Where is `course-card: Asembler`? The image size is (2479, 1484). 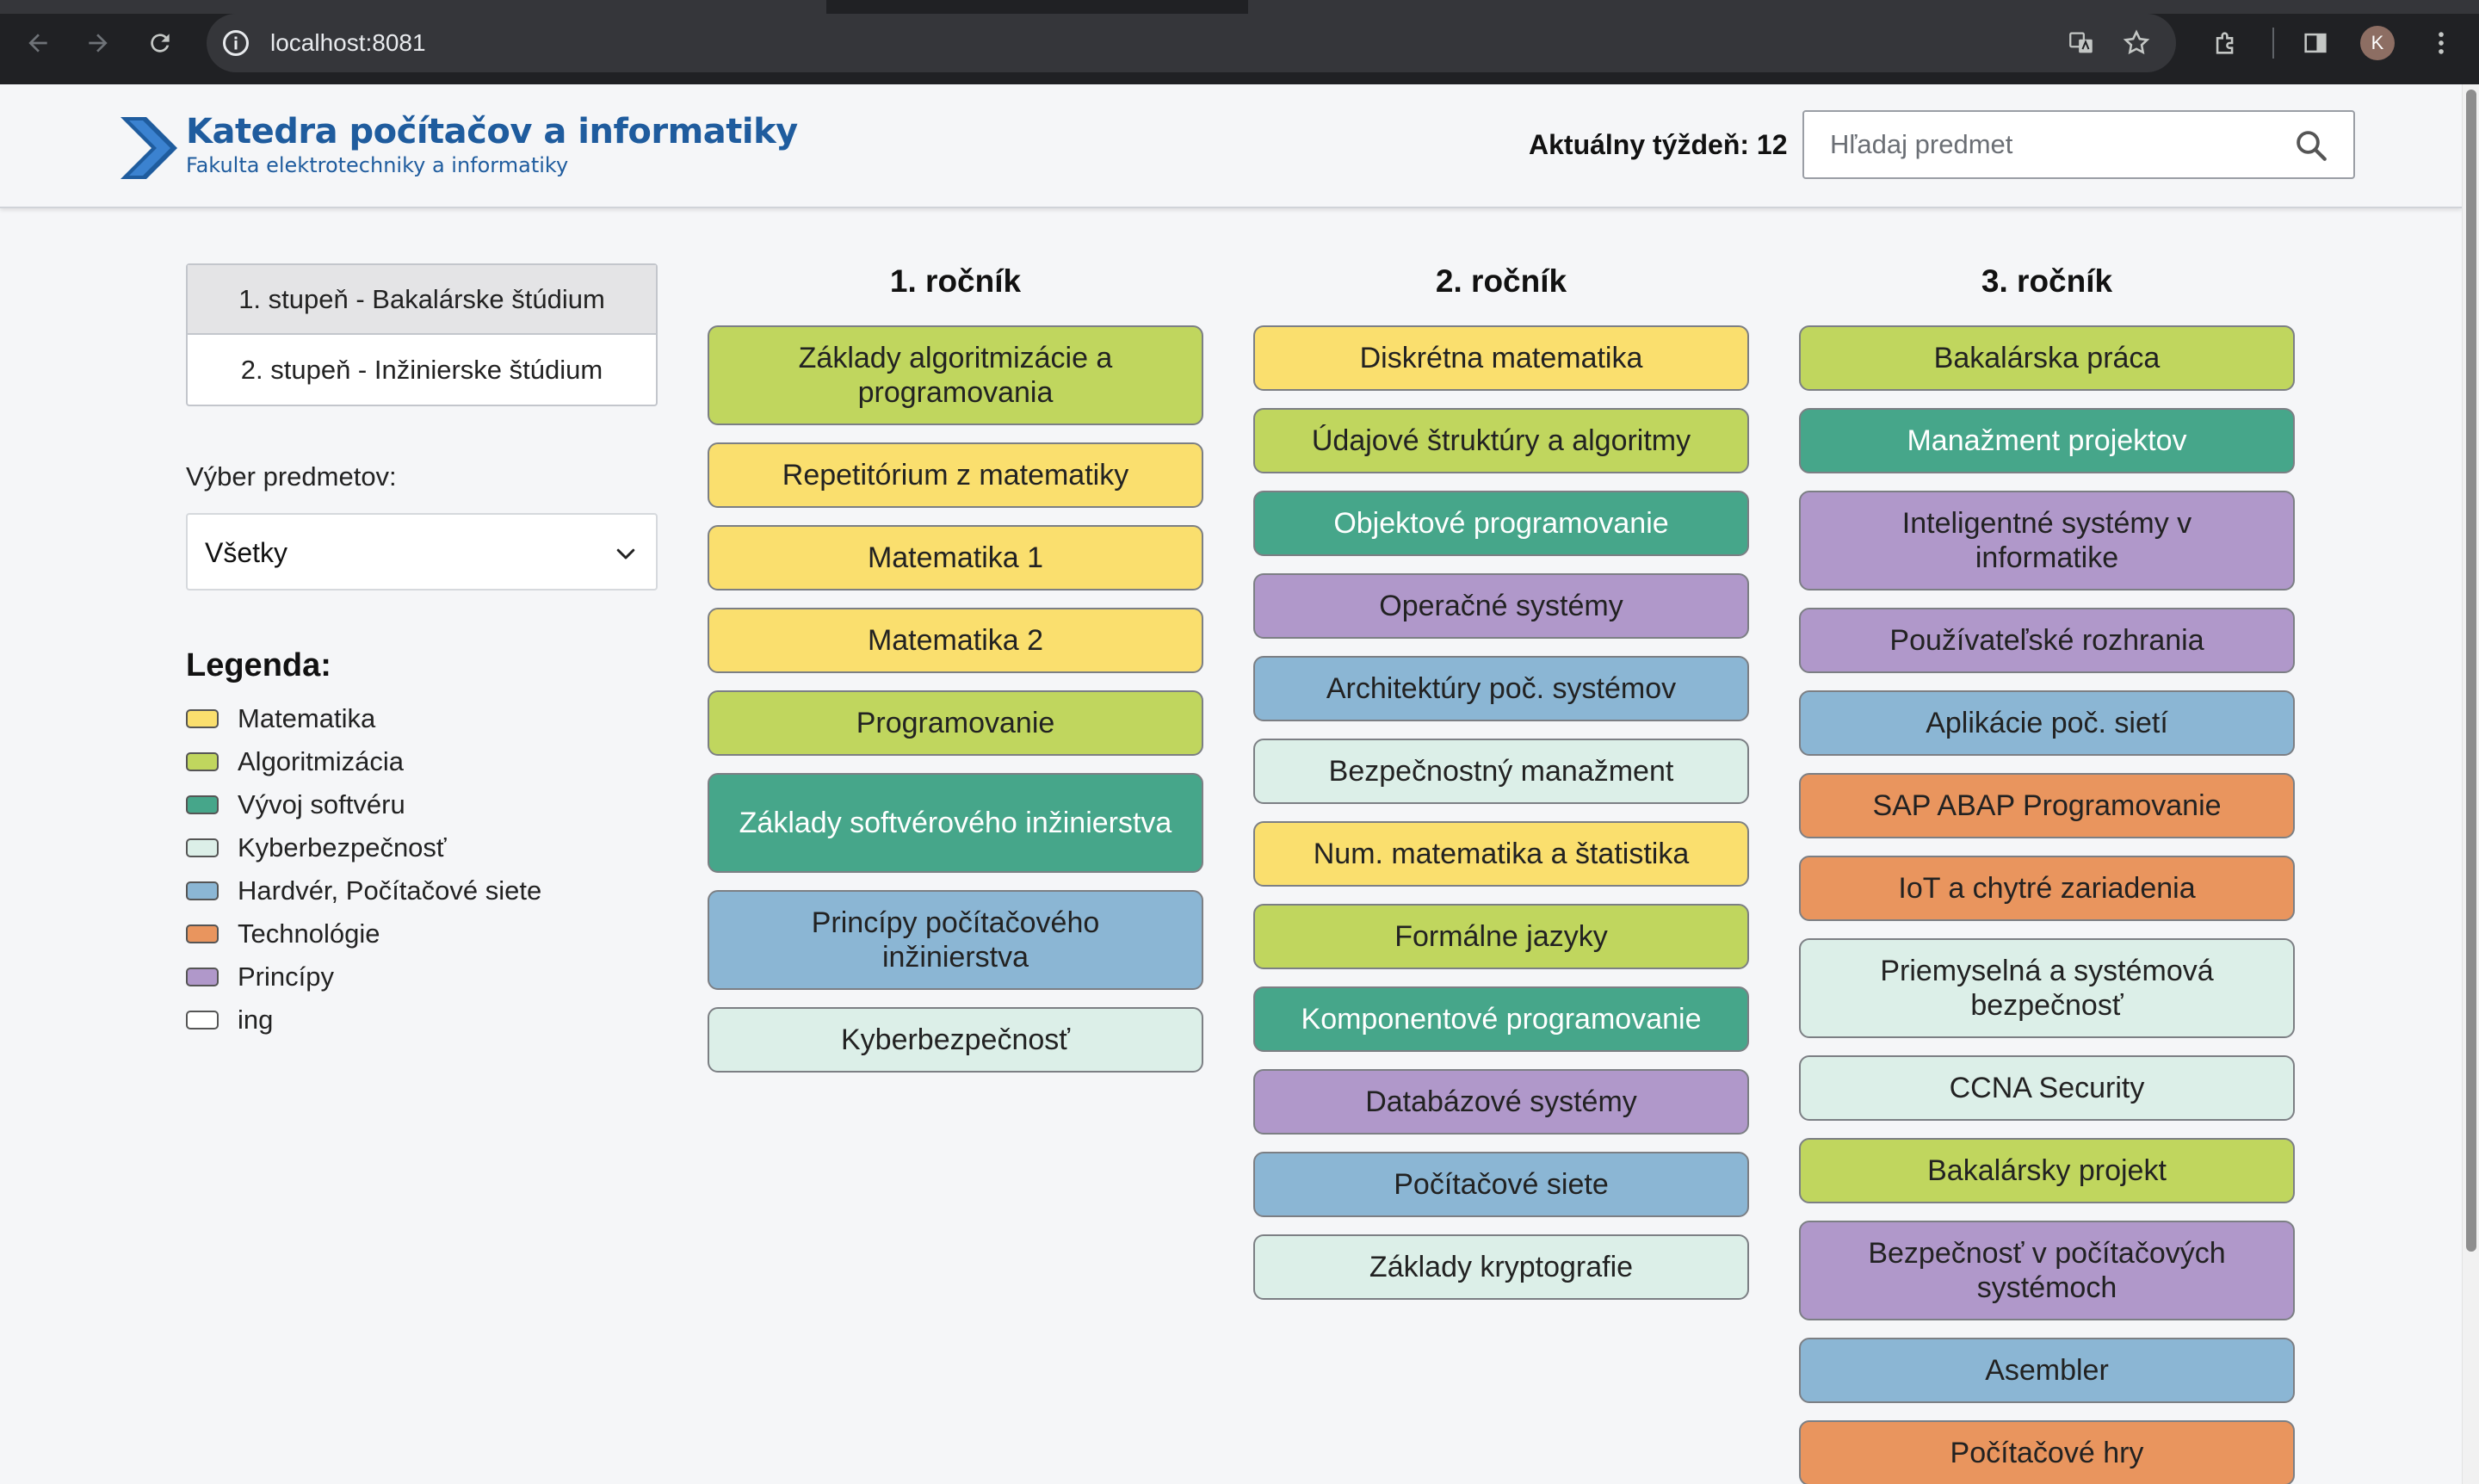 course-card: Asembler is located at coordinates (2047, 1370).